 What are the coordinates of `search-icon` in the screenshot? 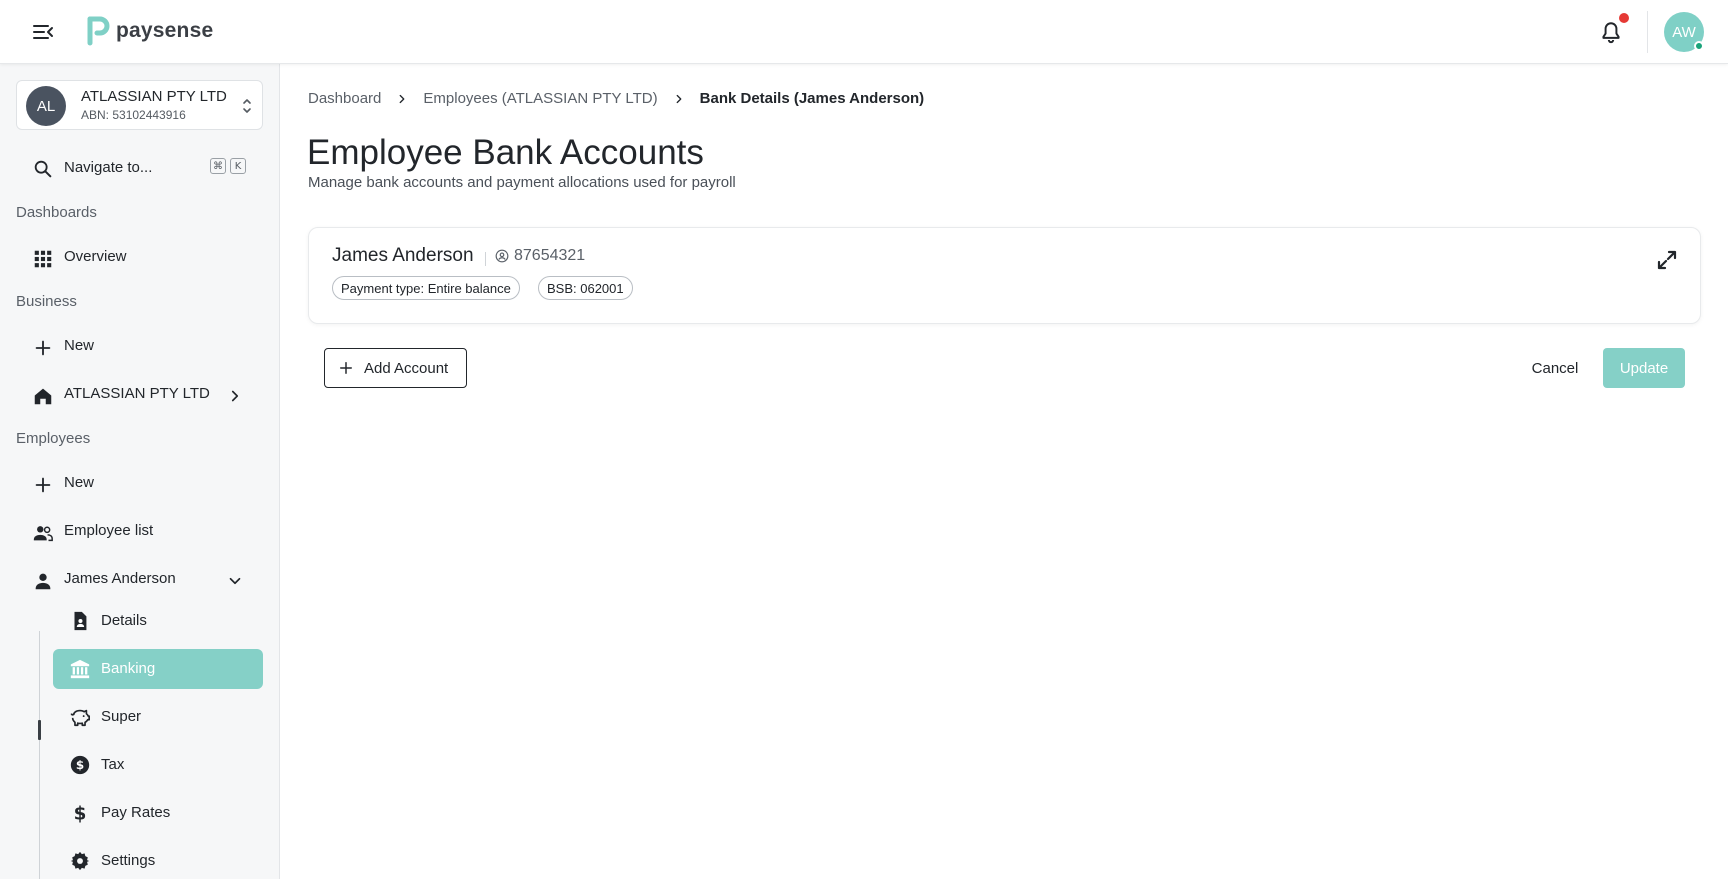 It's located at (43, 169).